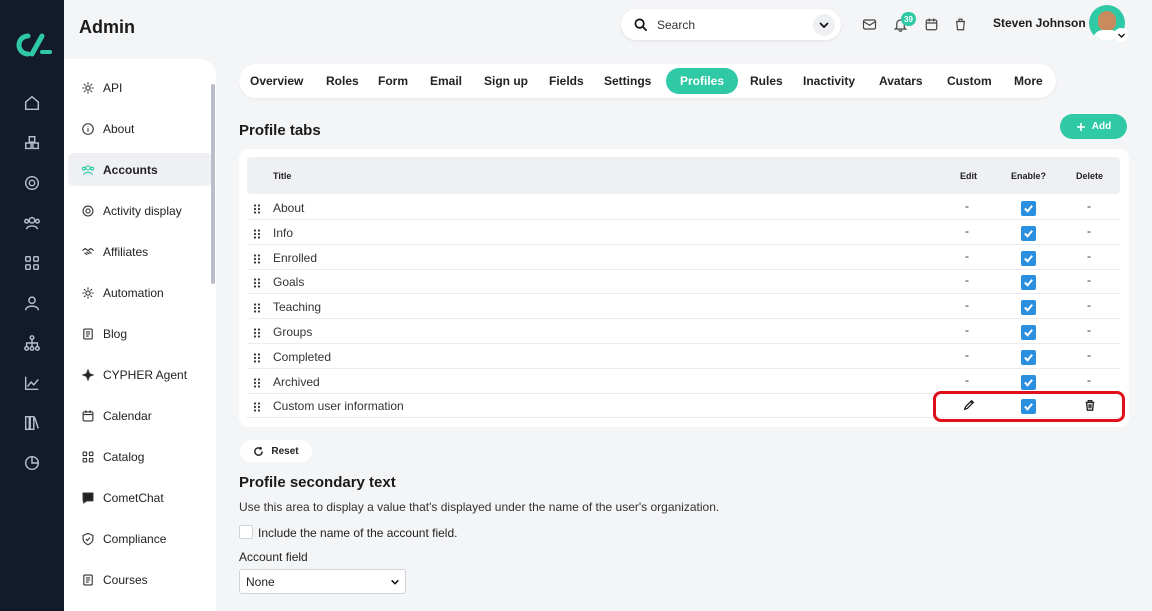 The image size is (1152, 611). What do you see at coordinates (766, 81) in the screenshot?
I see `tab-rules: Rules` at bounding box center [766, 81].